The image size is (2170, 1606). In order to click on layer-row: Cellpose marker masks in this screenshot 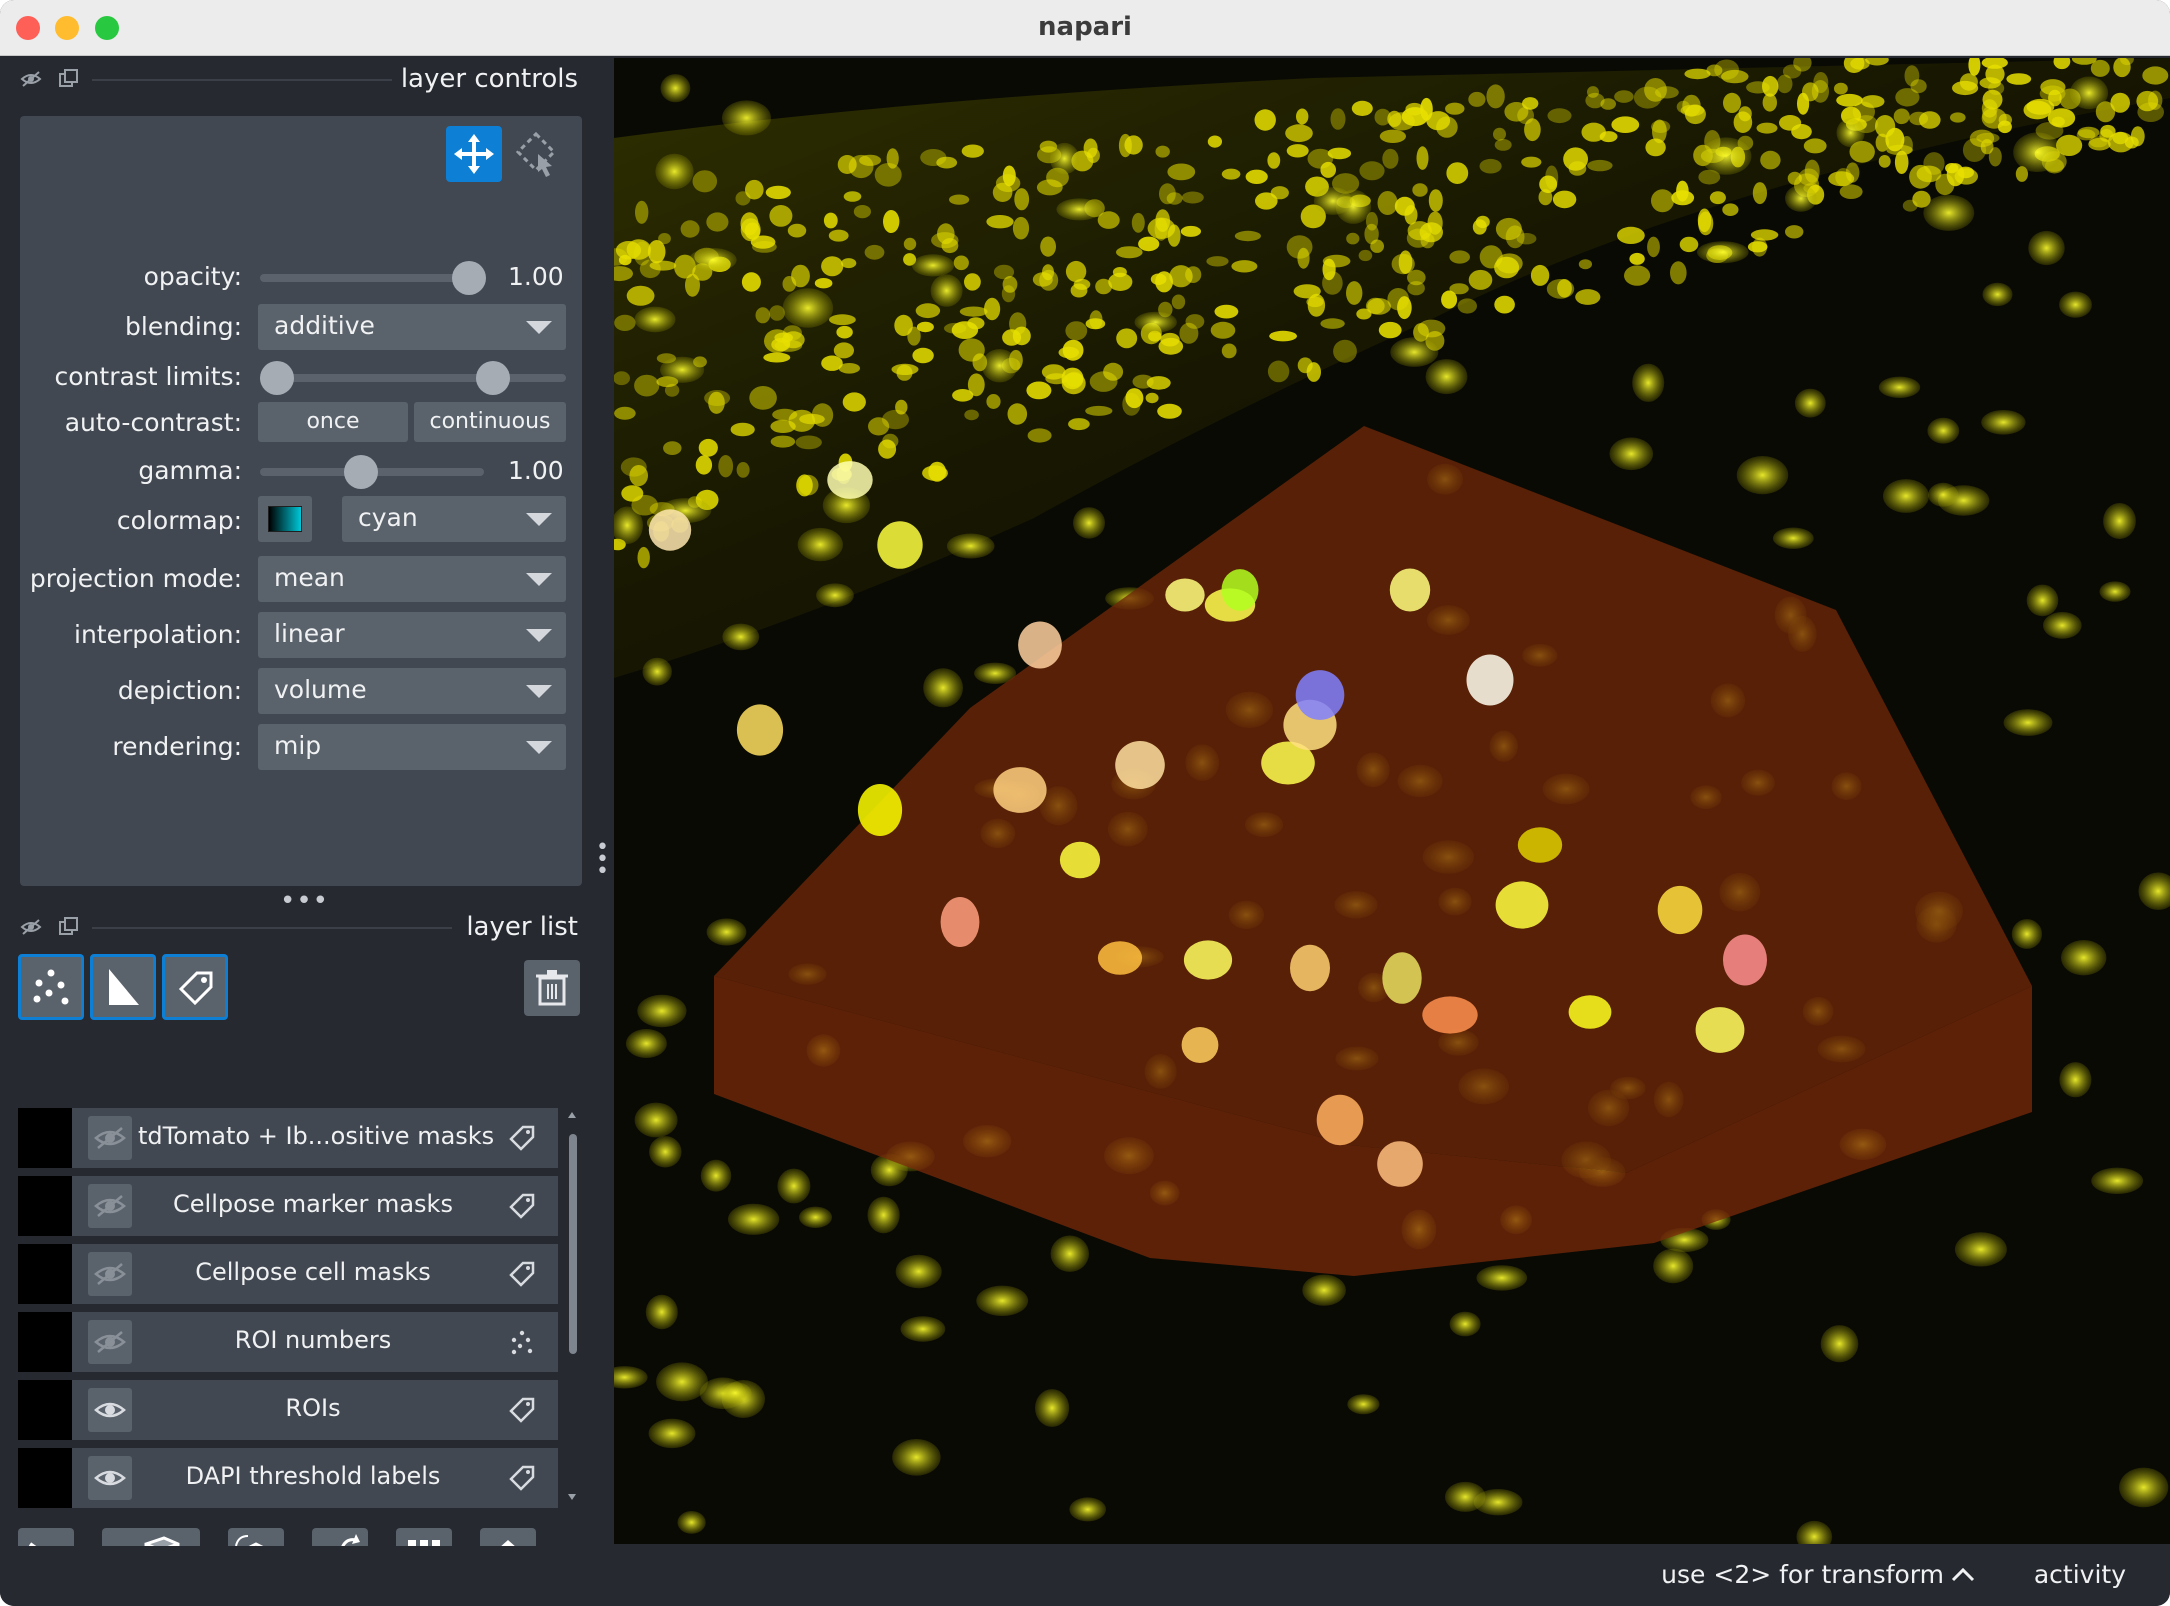, I will do `click(288, 1206)`.